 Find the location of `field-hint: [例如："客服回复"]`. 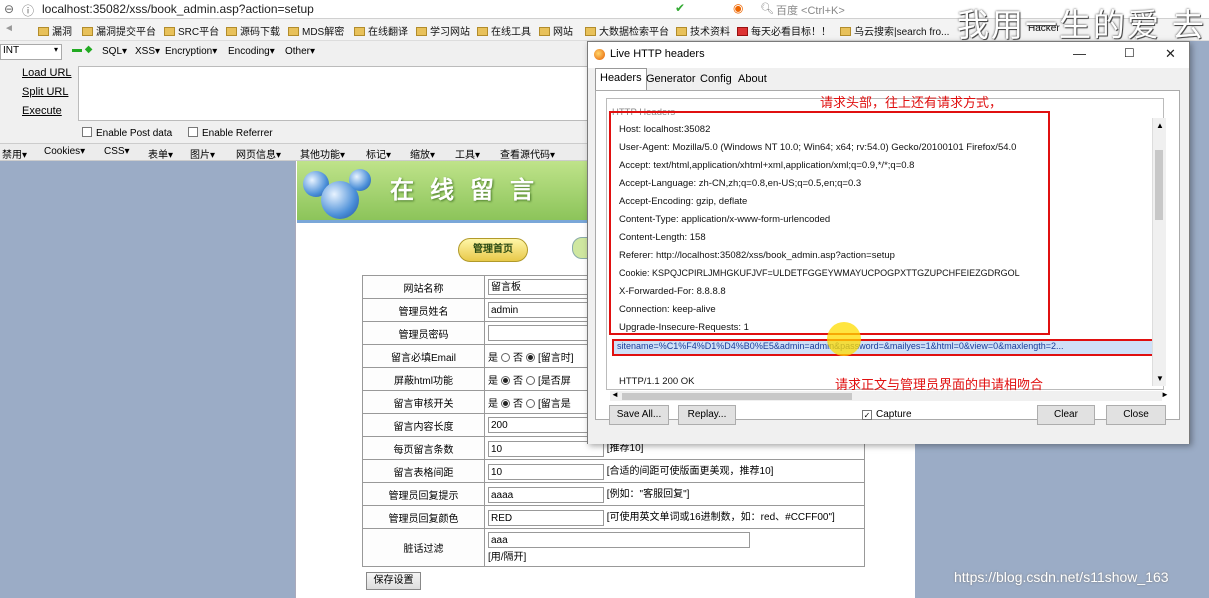

field-hint: [例如："客服回复"] is located at coordinates (648, 495).